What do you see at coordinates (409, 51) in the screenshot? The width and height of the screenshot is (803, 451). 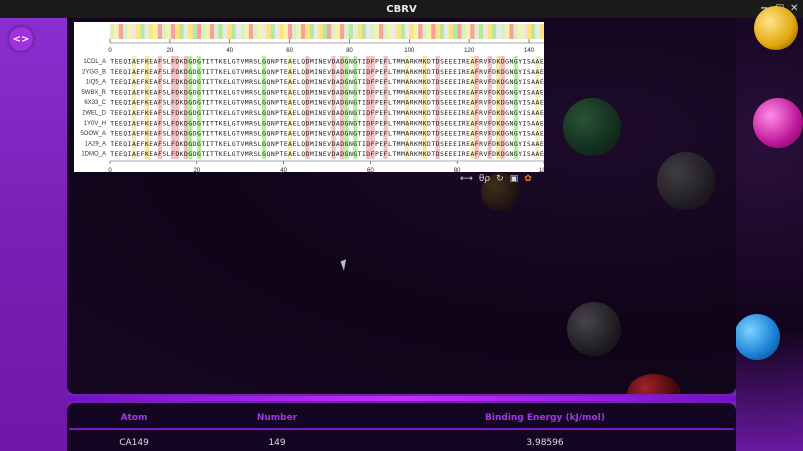 I see `top-ruler-label: 100` at bounding box center [409, 51].